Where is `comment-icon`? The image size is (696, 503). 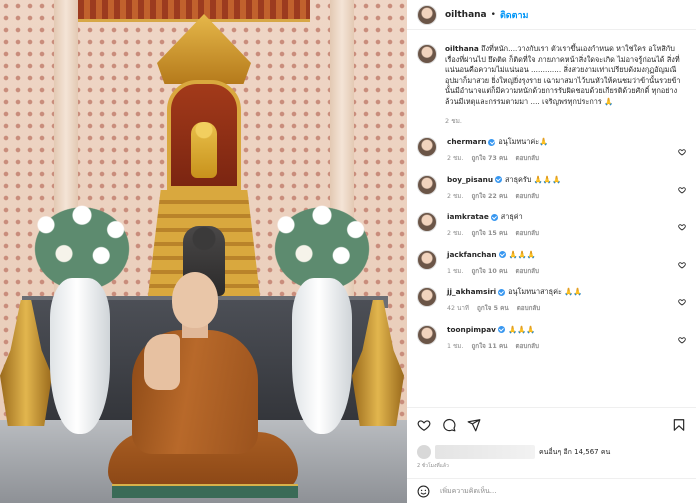 comment-icon is located at coordinates (449, 425).